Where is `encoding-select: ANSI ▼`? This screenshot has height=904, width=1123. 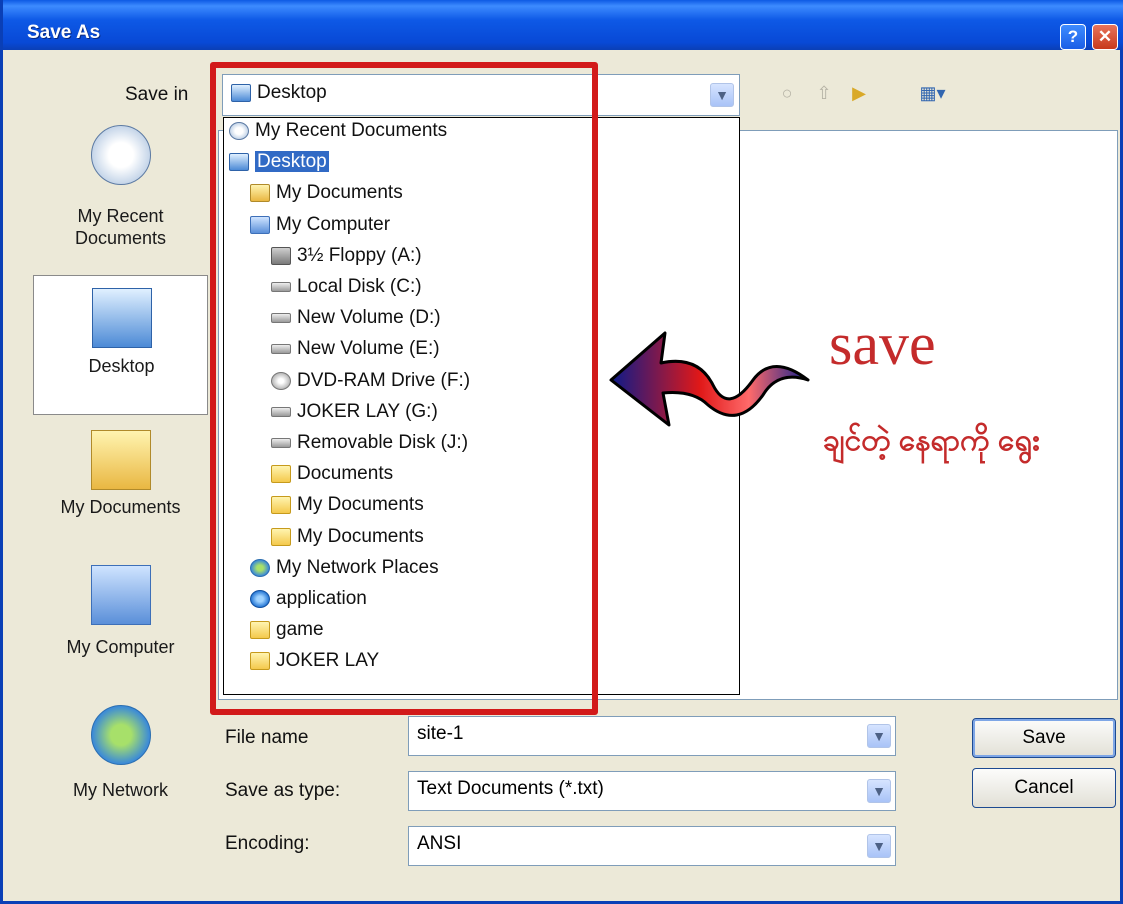 encoding-select: ANSI ▼ is located at coordinates (652, 846).